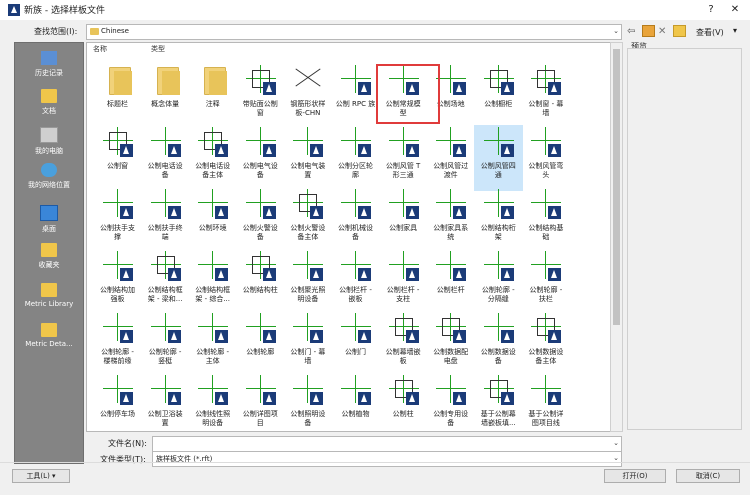  Describe the element at coordinates (635, 476) in the screenshot. I see `open-button: 打开(O)` at that location.